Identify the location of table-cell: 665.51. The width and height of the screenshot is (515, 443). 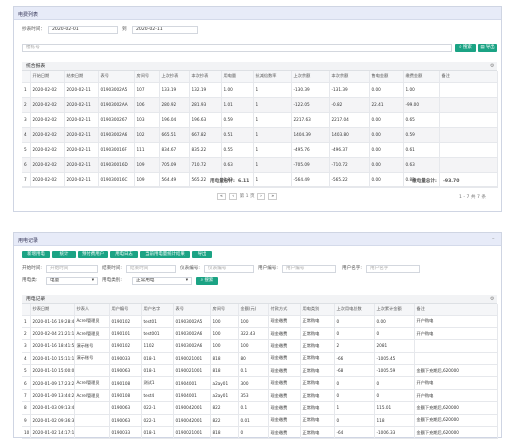
(174, 135).